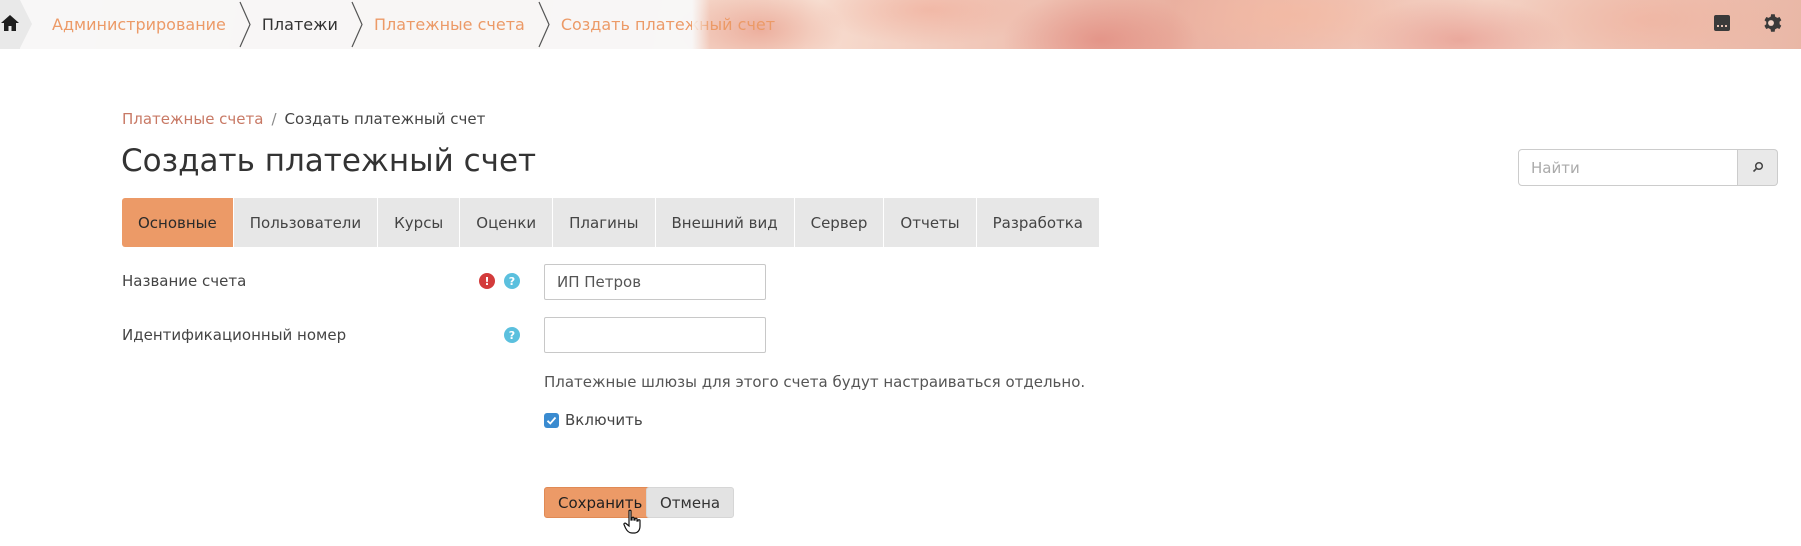 The height and width of the screenshot is (546, 1801). I want to click on page-title: Создать платежный счет, so click(329, 161).